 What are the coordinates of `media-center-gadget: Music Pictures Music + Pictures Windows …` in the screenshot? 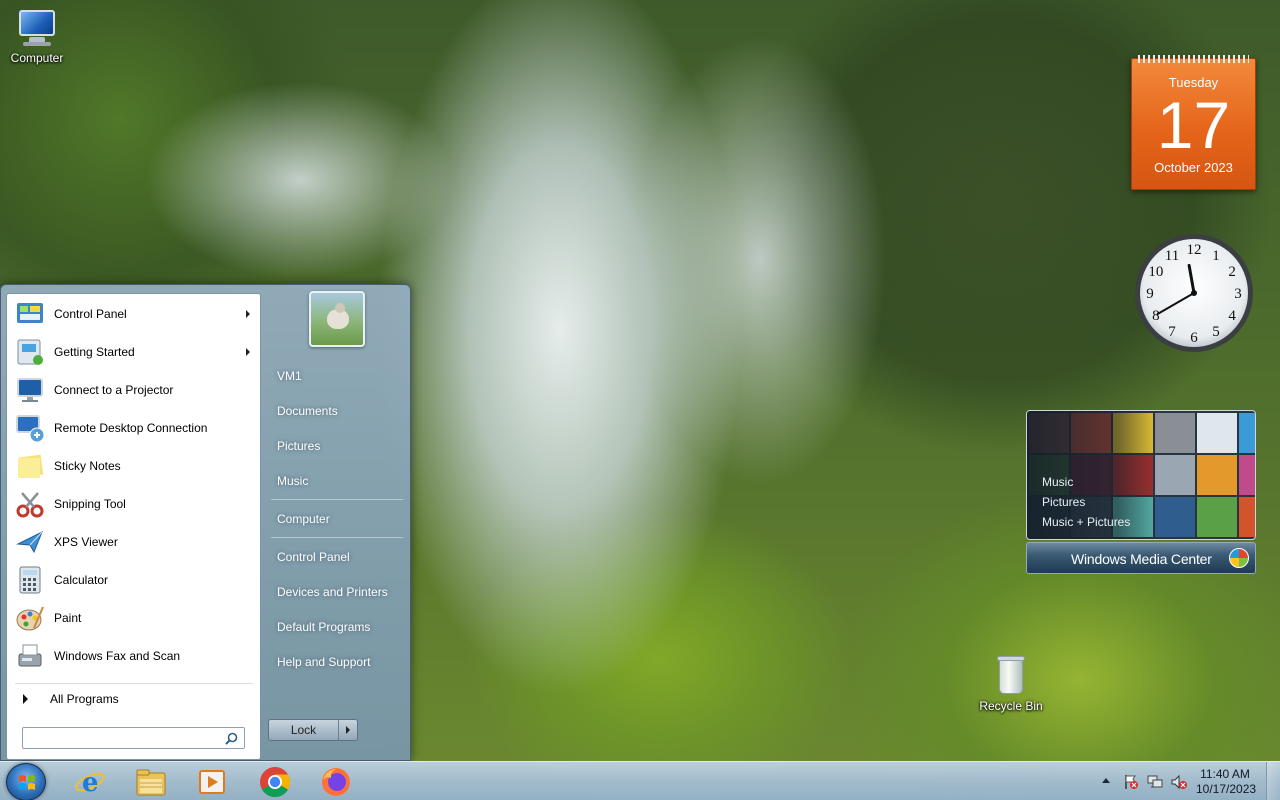 It's located at (1141, 492).